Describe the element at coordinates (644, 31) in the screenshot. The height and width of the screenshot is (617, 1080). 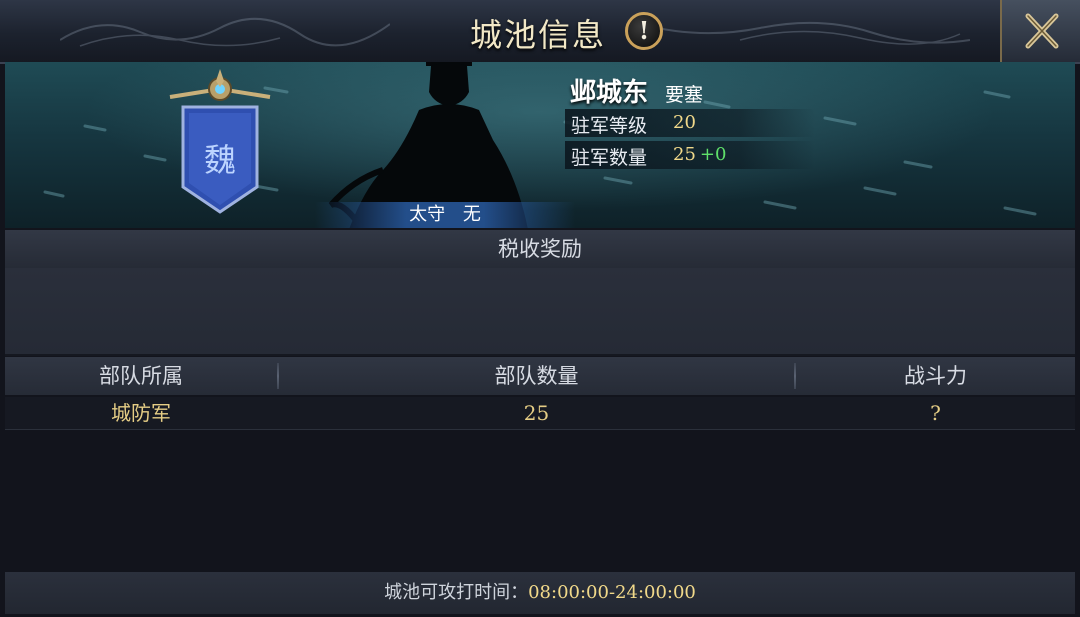
I see `exclamation-icon: !` at that location.